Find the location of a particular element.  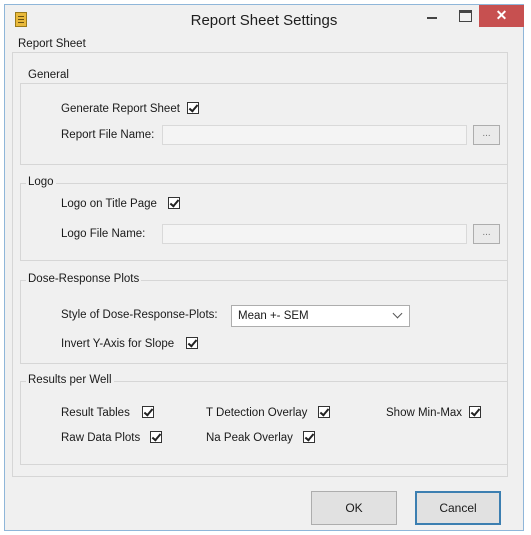

generate-report-checkbox is located at coordinates (193, 108).